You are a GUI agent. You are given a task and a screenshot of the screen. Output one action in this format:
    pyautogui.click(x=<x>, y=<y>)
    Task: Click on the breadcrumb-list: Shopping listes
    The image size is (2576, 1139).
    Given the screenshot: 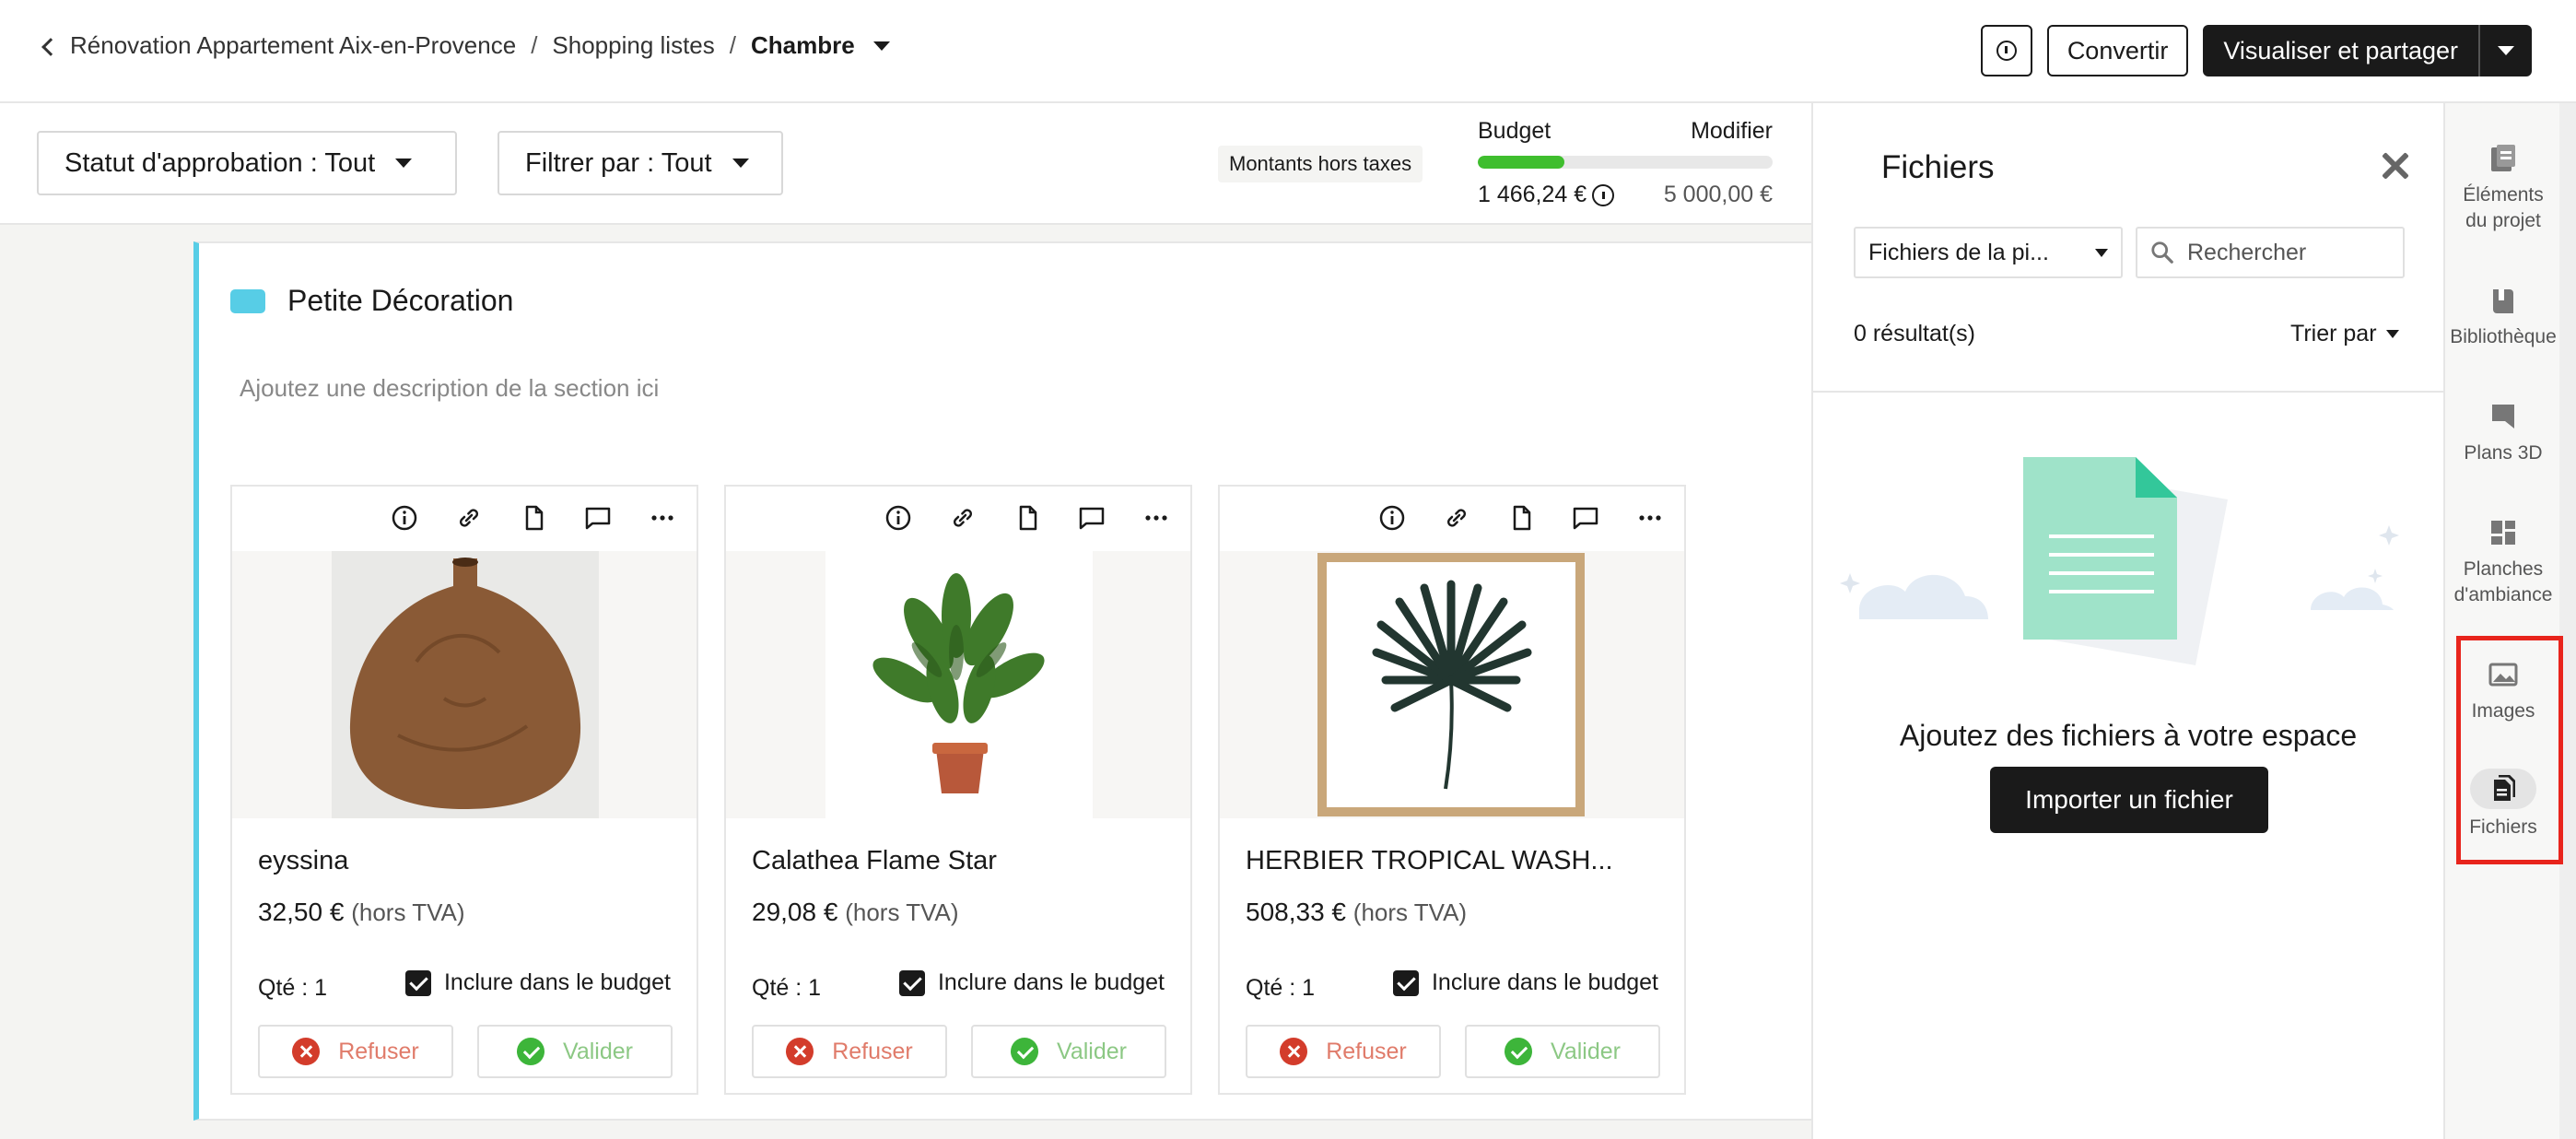 What is the action you would take?
    pyautogui.click(x=633, y=45)
    